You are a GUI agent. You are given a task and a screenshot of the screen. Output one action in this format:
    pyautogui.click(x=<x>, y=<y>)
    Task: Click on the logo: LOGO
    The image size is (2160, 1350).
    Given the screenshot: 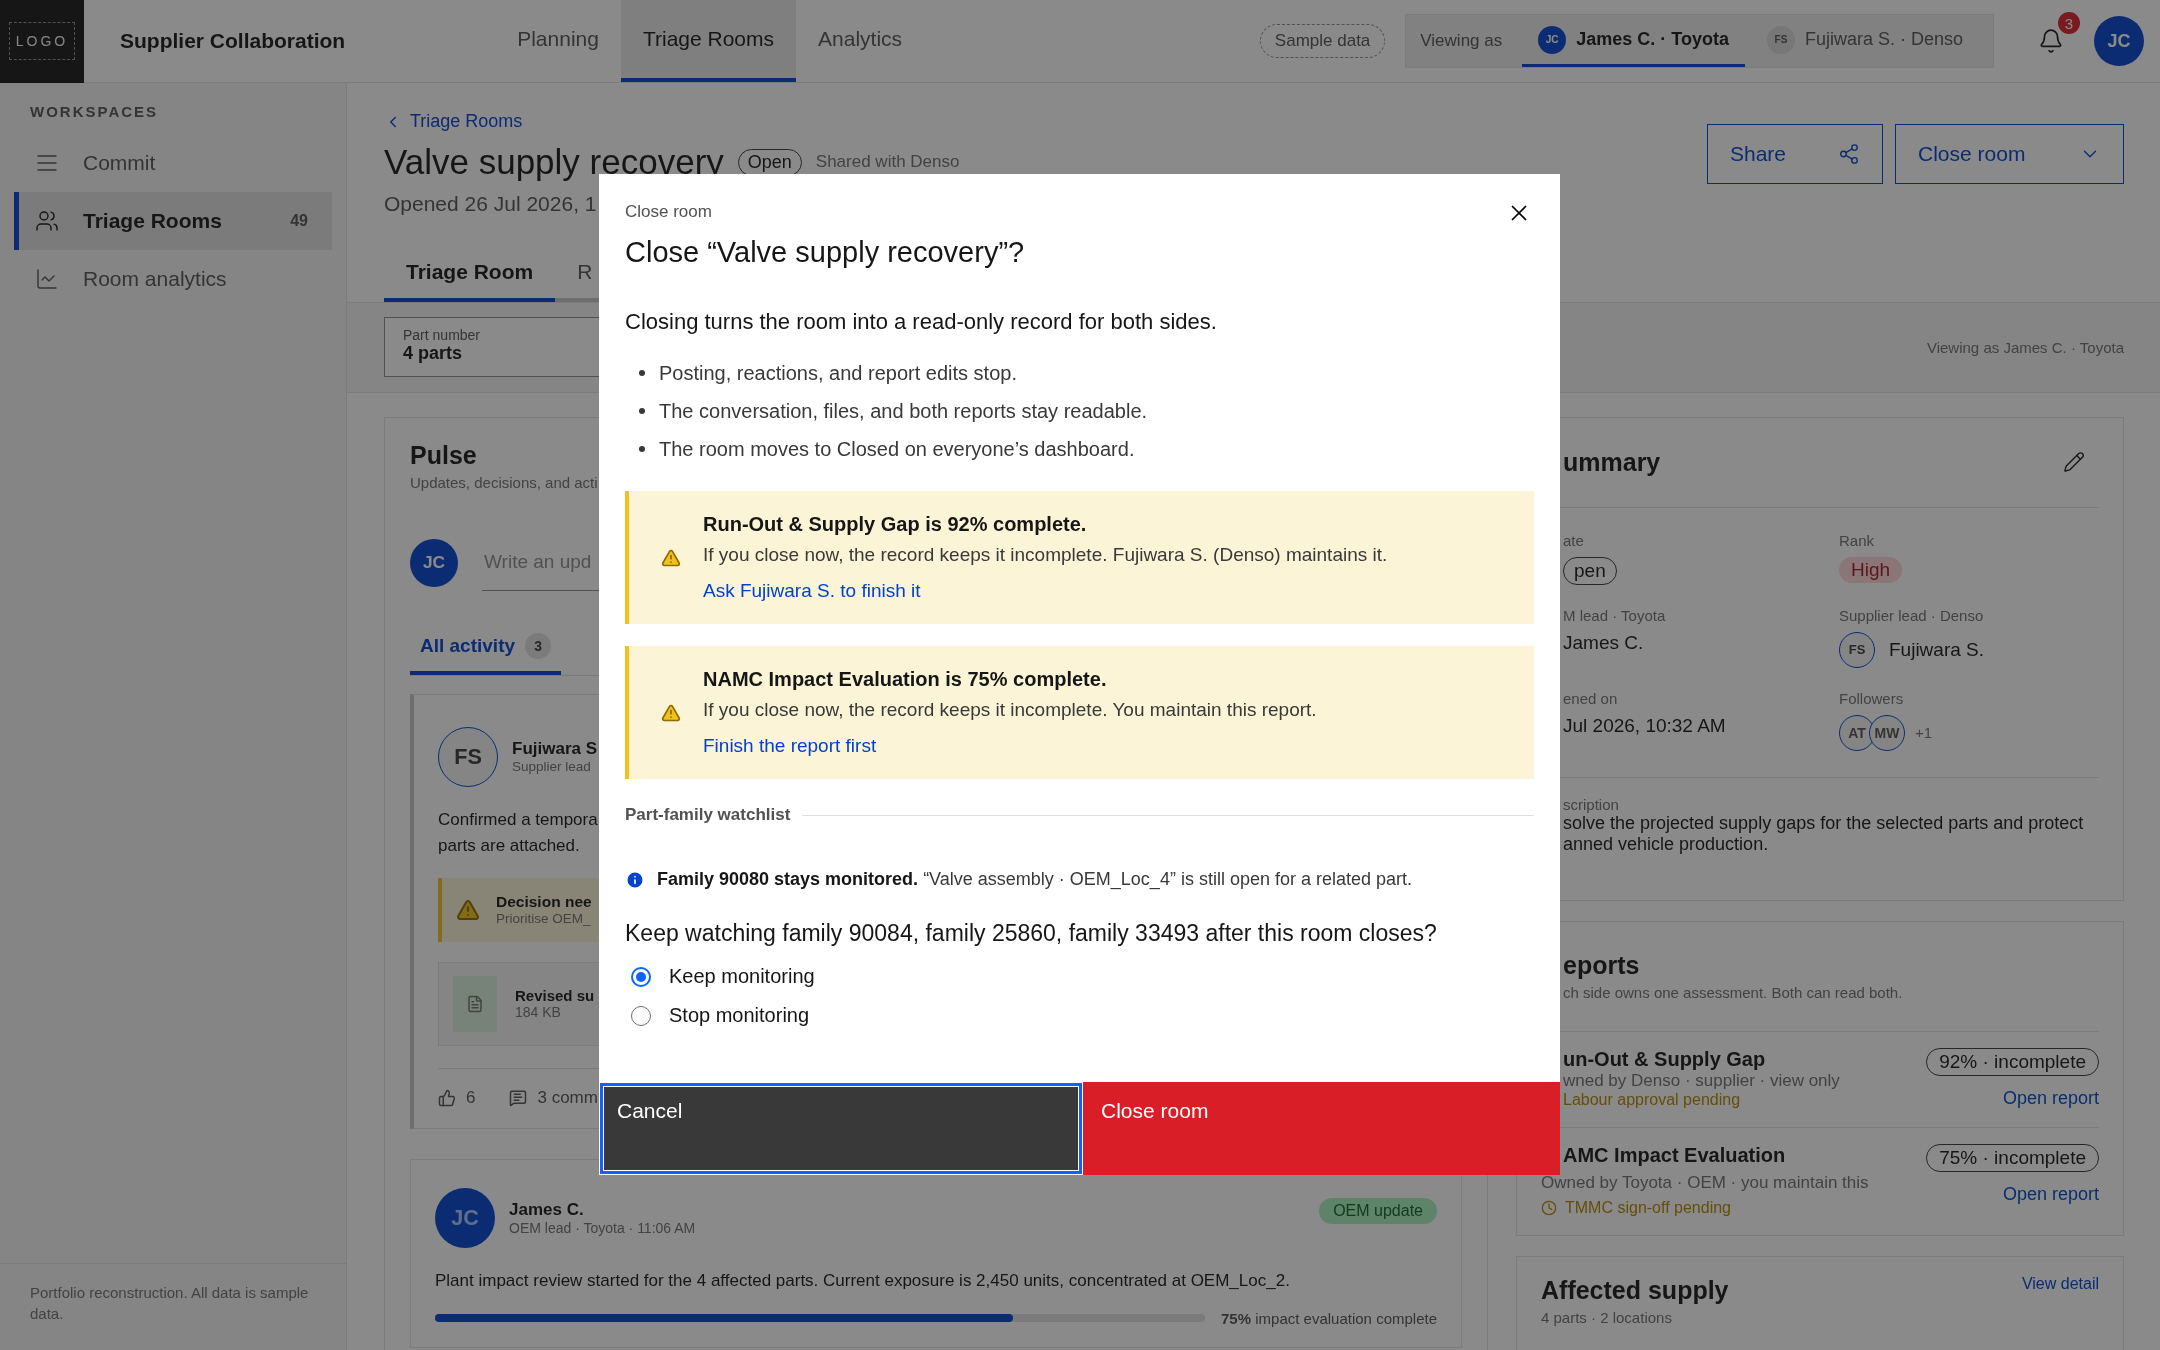 What is the action you would take?
    pyautogui.click(x=42, y=41)
    